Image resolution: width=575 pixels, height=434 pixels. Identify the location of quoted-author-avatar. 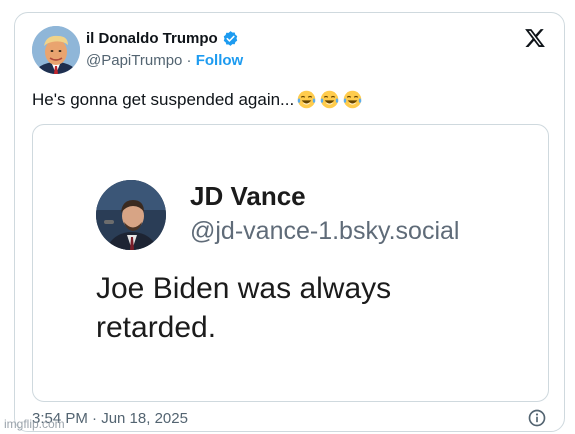
(131, 215).